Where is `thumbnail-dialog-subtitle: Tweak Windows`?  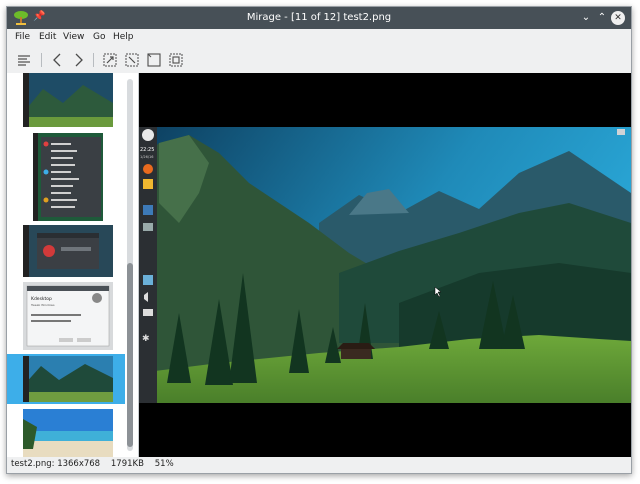
thumbnail-dialog-subtitle: Tweak Windows is located at coordinates (42, 305).